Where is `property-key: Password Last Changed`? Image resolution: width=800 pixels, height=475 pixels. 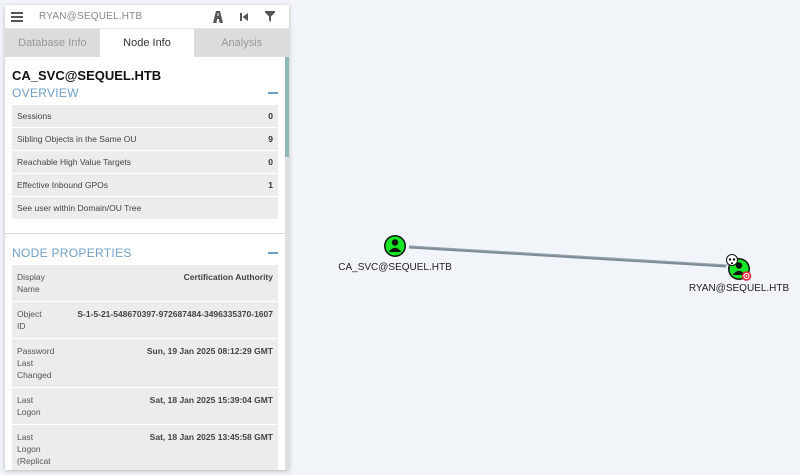
property-key: Password Last Changed is located at coordinates (36, 363).